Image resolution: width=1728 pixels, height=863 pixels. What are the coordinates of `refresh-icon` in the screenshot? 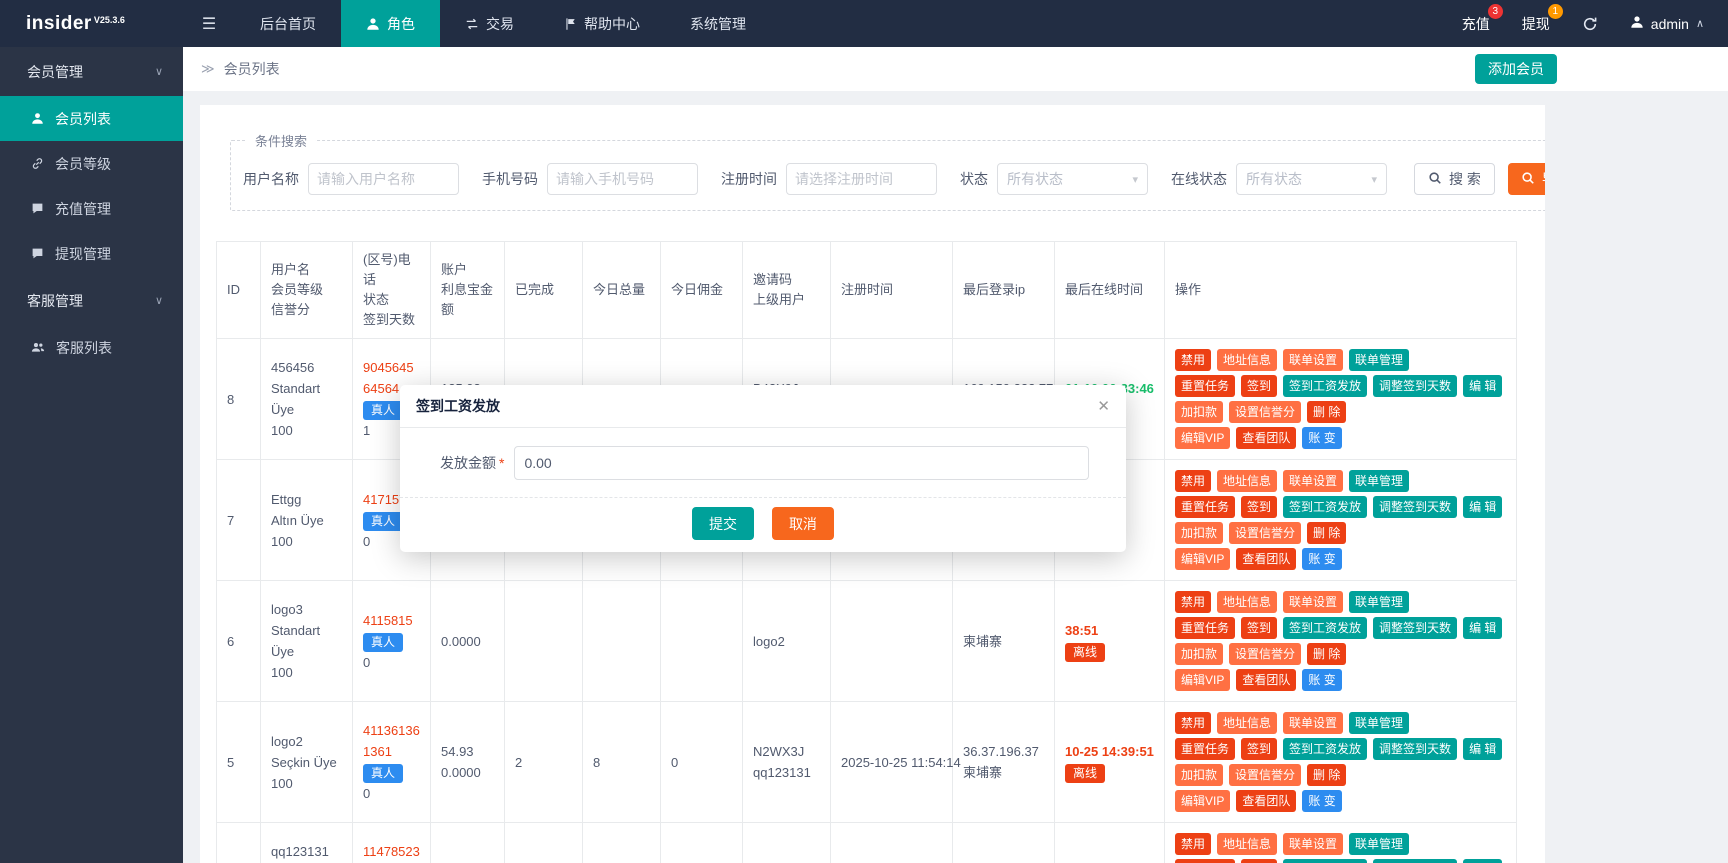 It's located at (1590, 24).